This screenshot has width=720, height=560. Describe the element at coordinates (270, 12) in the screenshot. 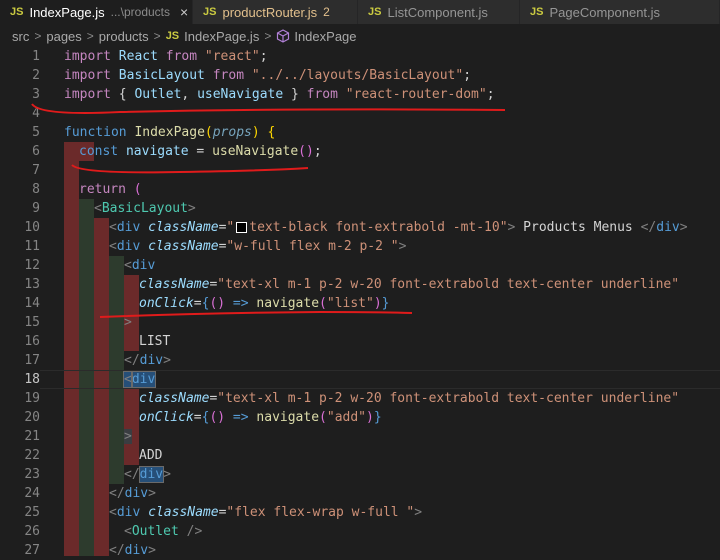

I see `tab-label: productRouter.js` at that location.